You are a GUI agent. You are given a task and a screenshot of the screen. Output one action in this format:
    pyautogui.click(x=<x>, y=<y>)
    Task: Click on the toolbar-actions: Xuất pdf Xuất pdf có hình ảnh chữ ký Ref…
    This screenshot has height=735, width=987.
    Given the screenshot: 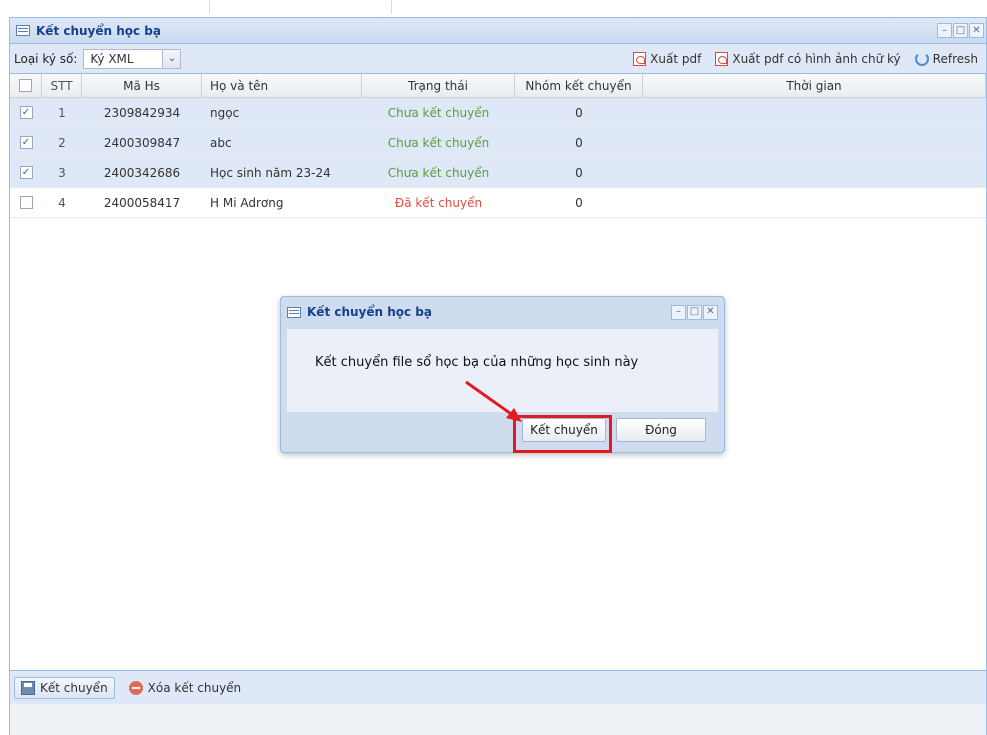 What is the action you would take?
    pyautogui.click(x=809, y=58)
    